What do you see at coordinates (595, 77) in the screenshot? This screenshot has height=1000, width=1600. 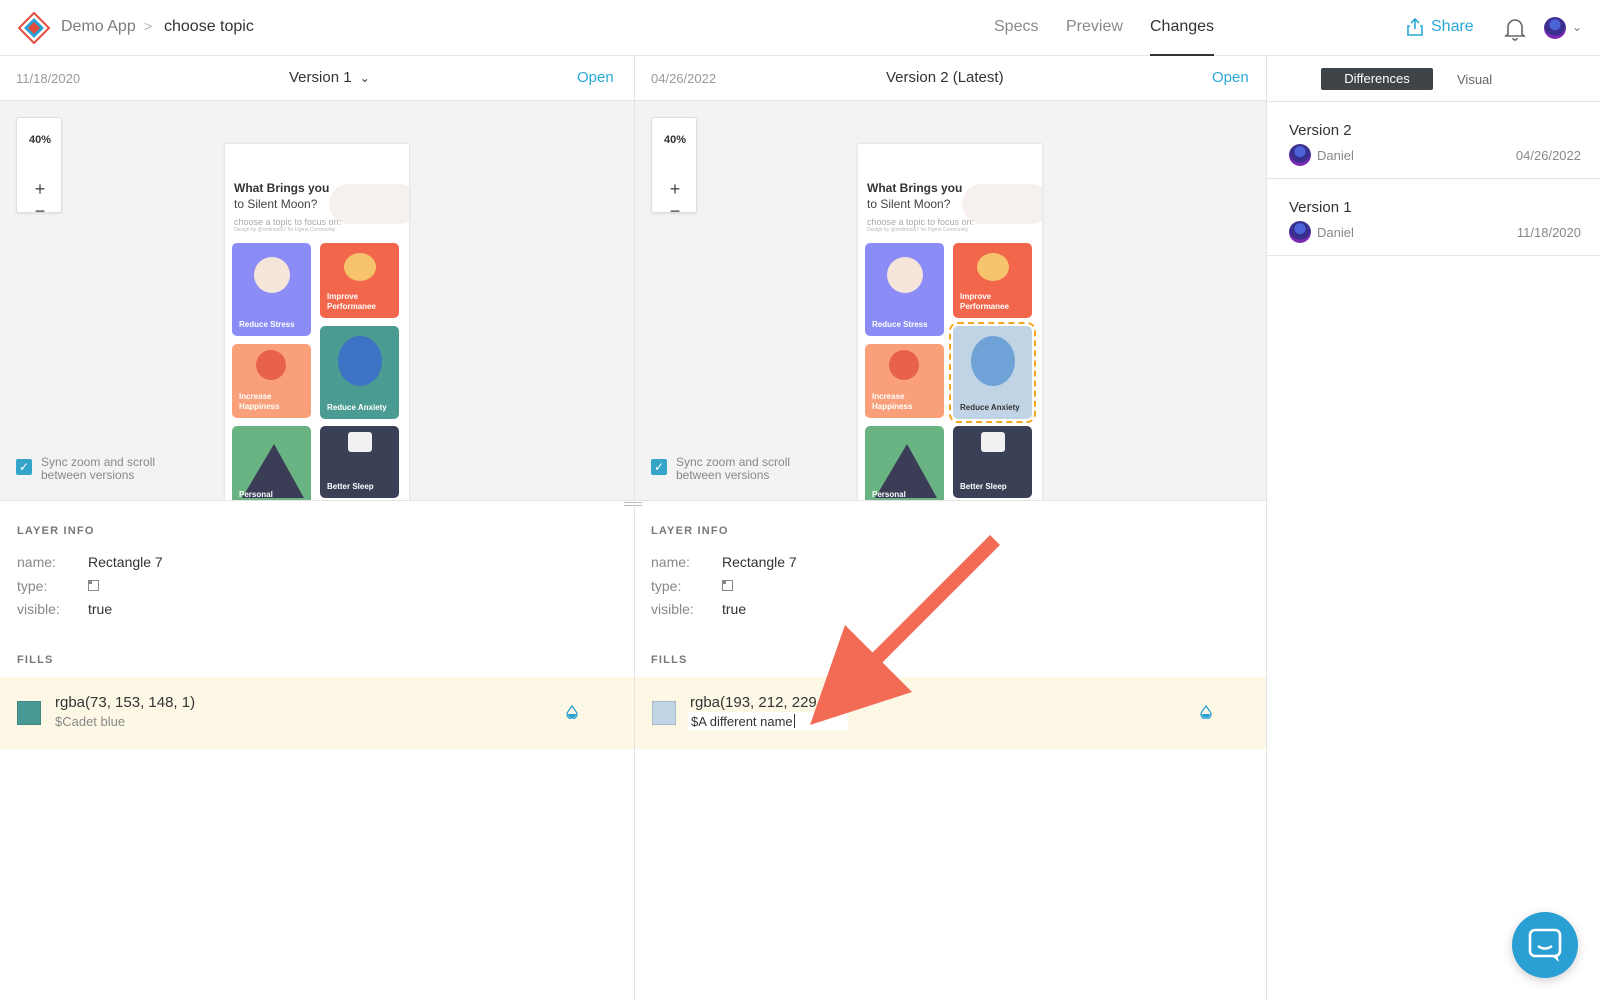 I see `left-open-link: Open` at bounding box center [595, 77].